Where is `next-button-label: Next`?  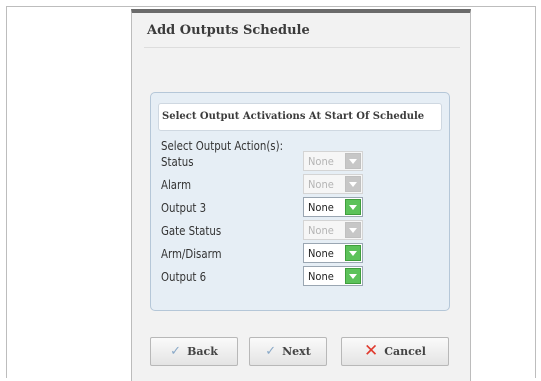
next-button-label: Next is located at coordinates (296, 351).